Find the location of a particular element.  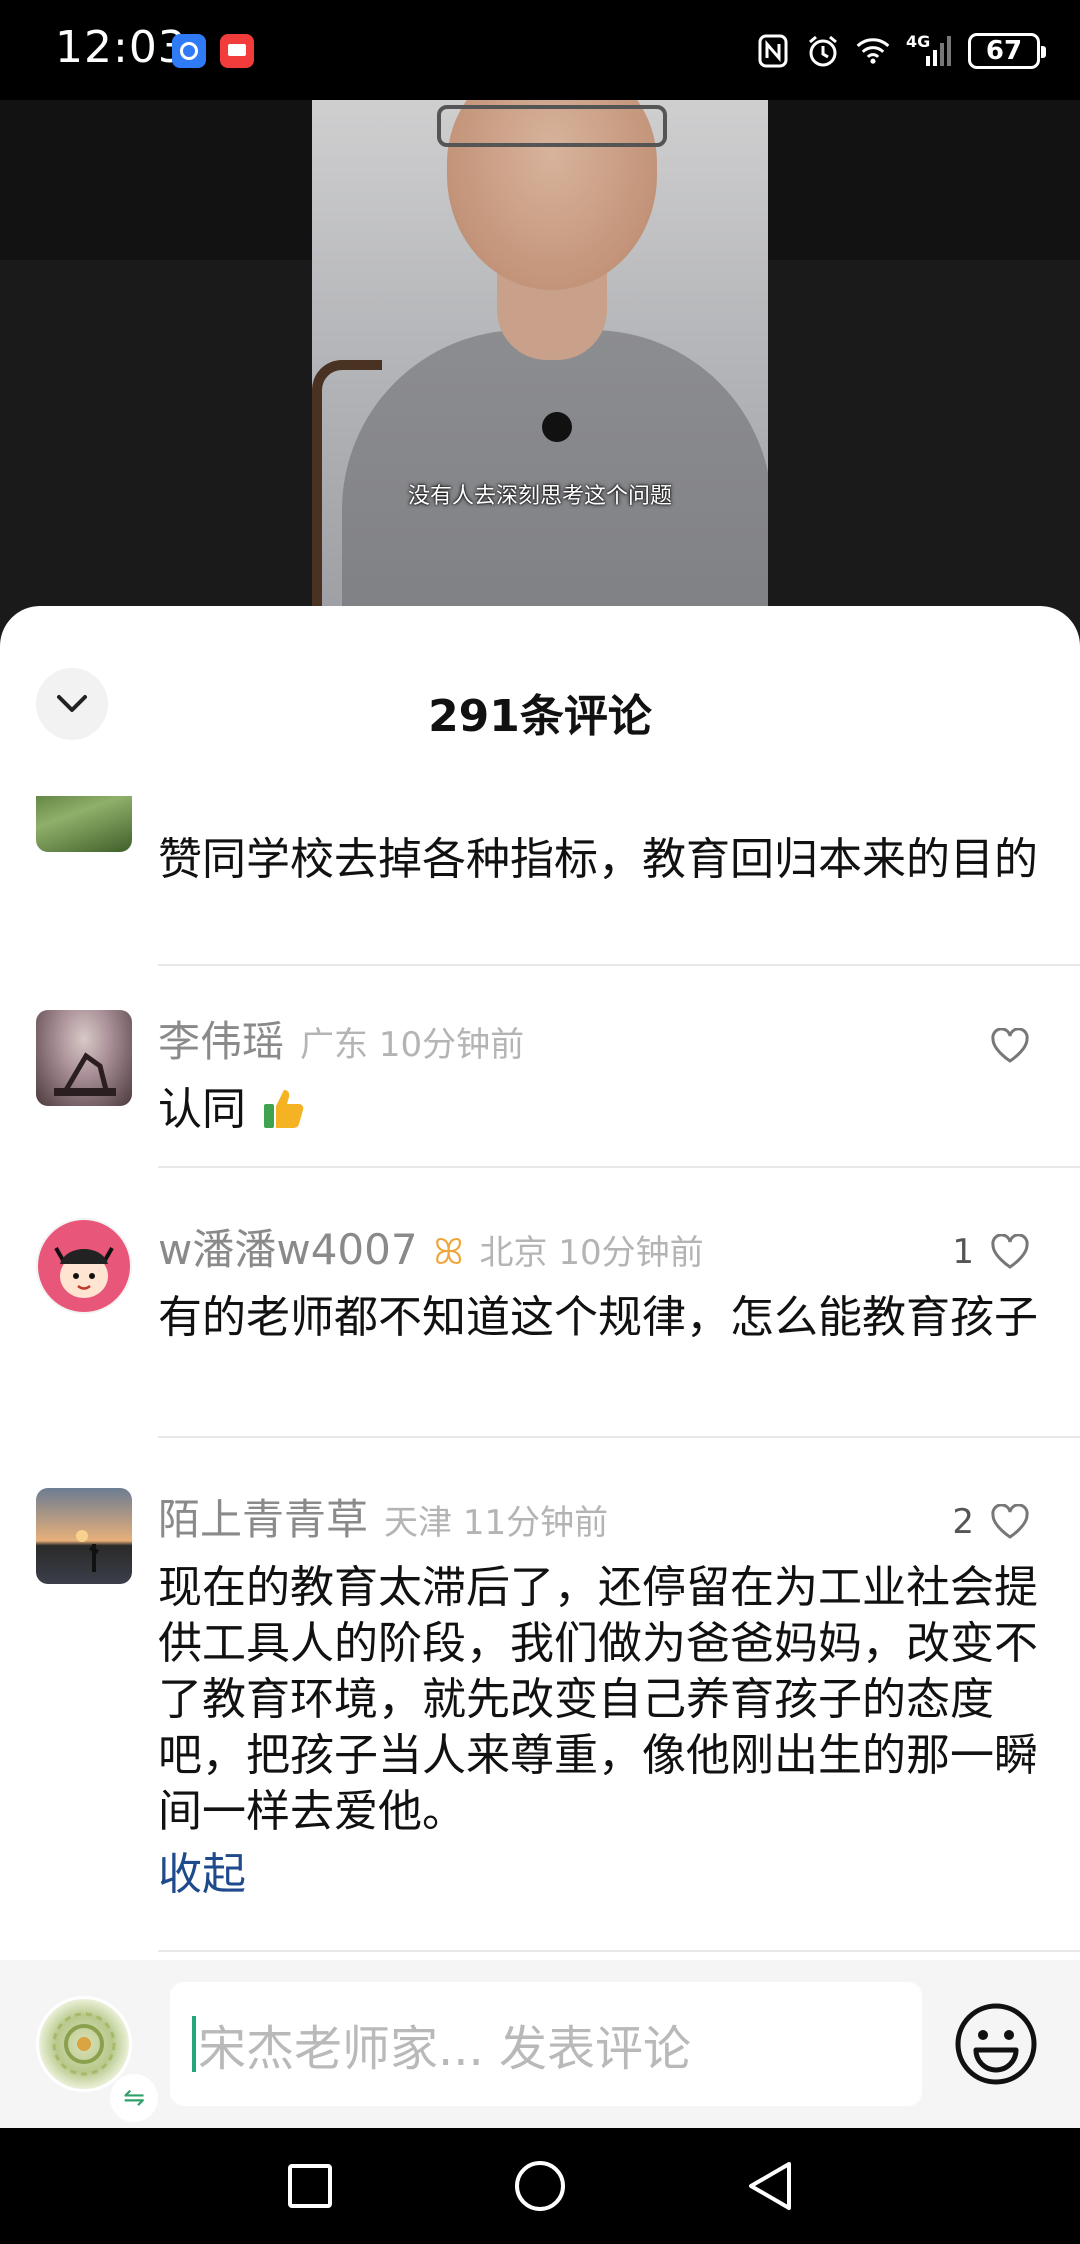

comment-header: 李伟瑶 广东 10分钟前 is located at coordinates (341, 1038).